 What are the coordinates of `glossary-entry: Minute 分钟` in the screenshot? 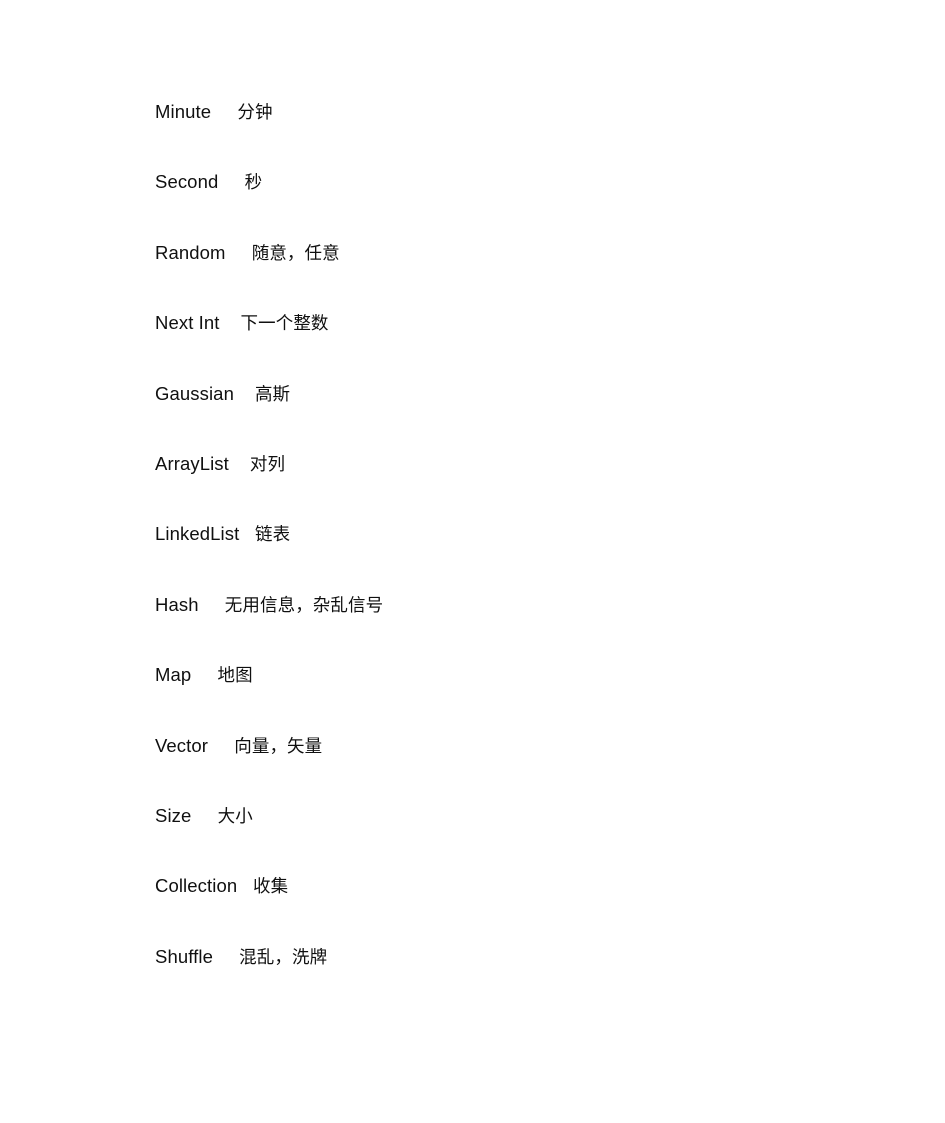 It's located at (525, 133).